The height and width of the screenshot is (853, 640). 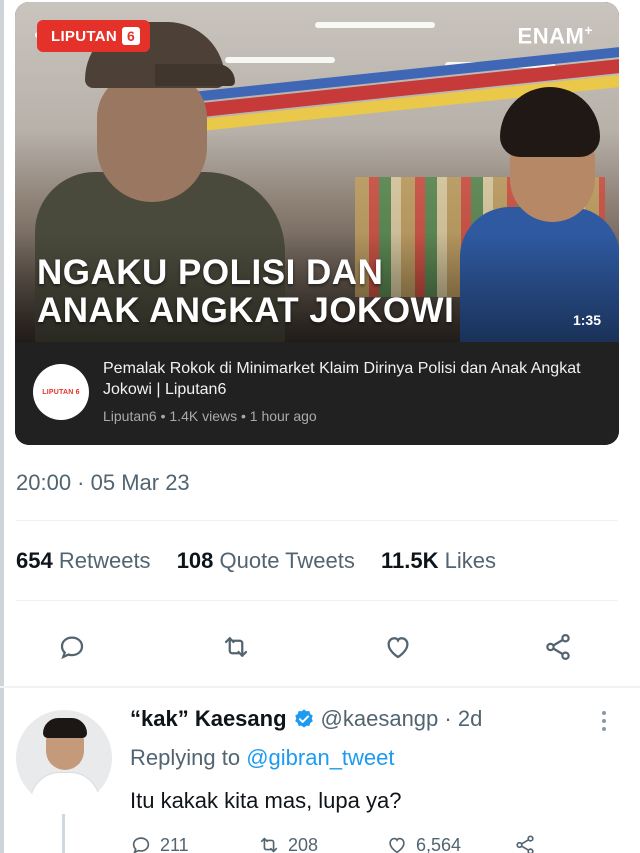 I want to click on retweets-stat: 654 Retweets, so click(x=83, y=560).